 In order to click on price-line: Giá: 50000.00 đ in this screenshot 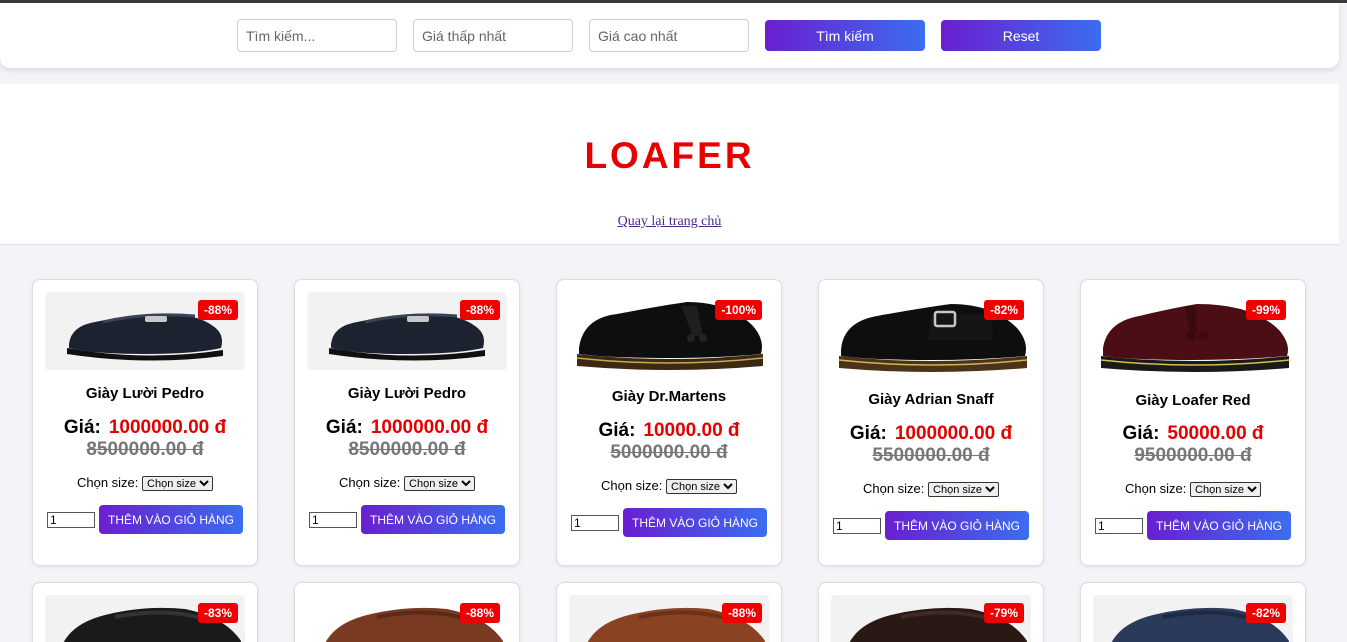, I will do `click(1193, 434)`.